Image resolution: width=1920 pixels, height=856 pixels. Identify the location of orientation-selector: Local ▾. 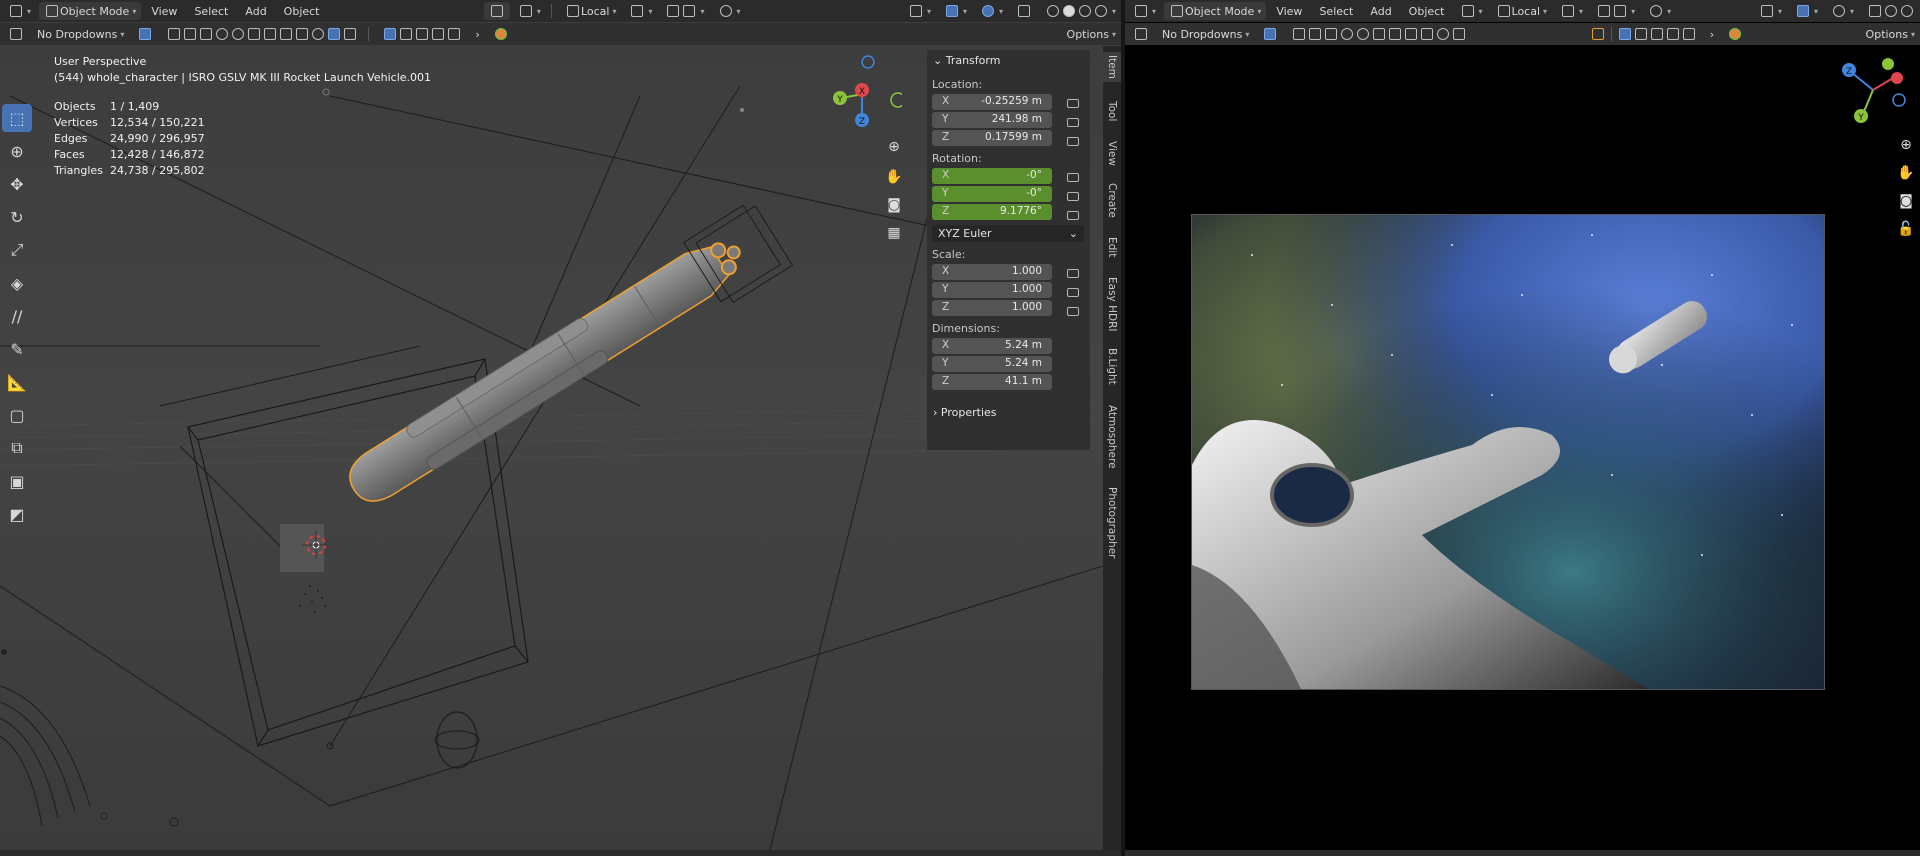
(591, 11).